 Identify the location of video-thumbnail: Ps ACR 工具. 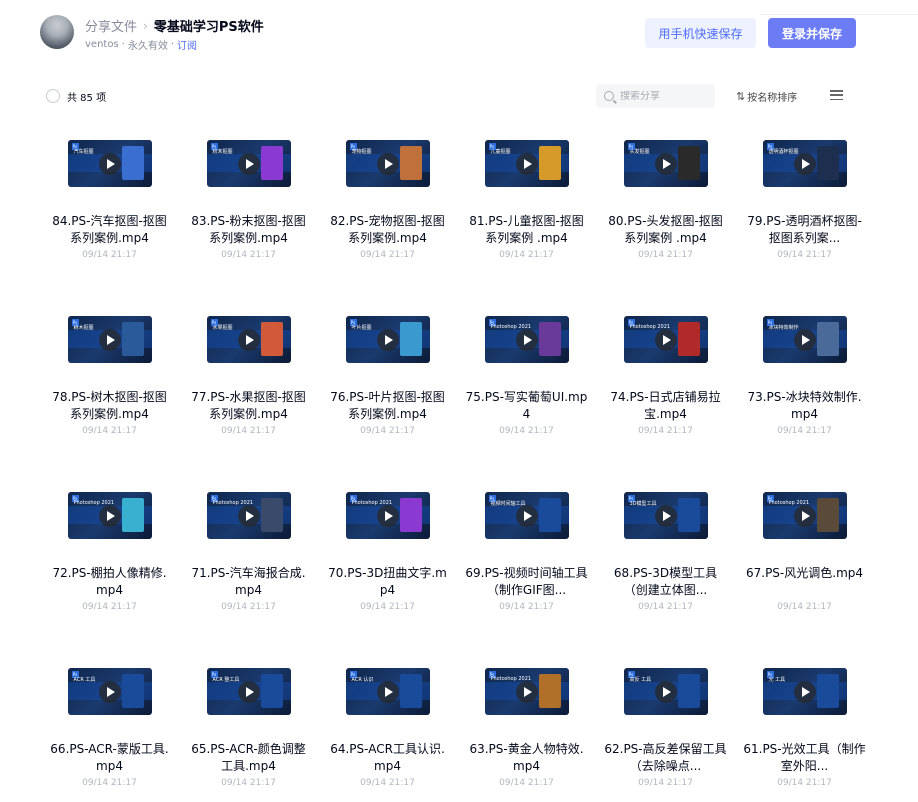
(109, 691).